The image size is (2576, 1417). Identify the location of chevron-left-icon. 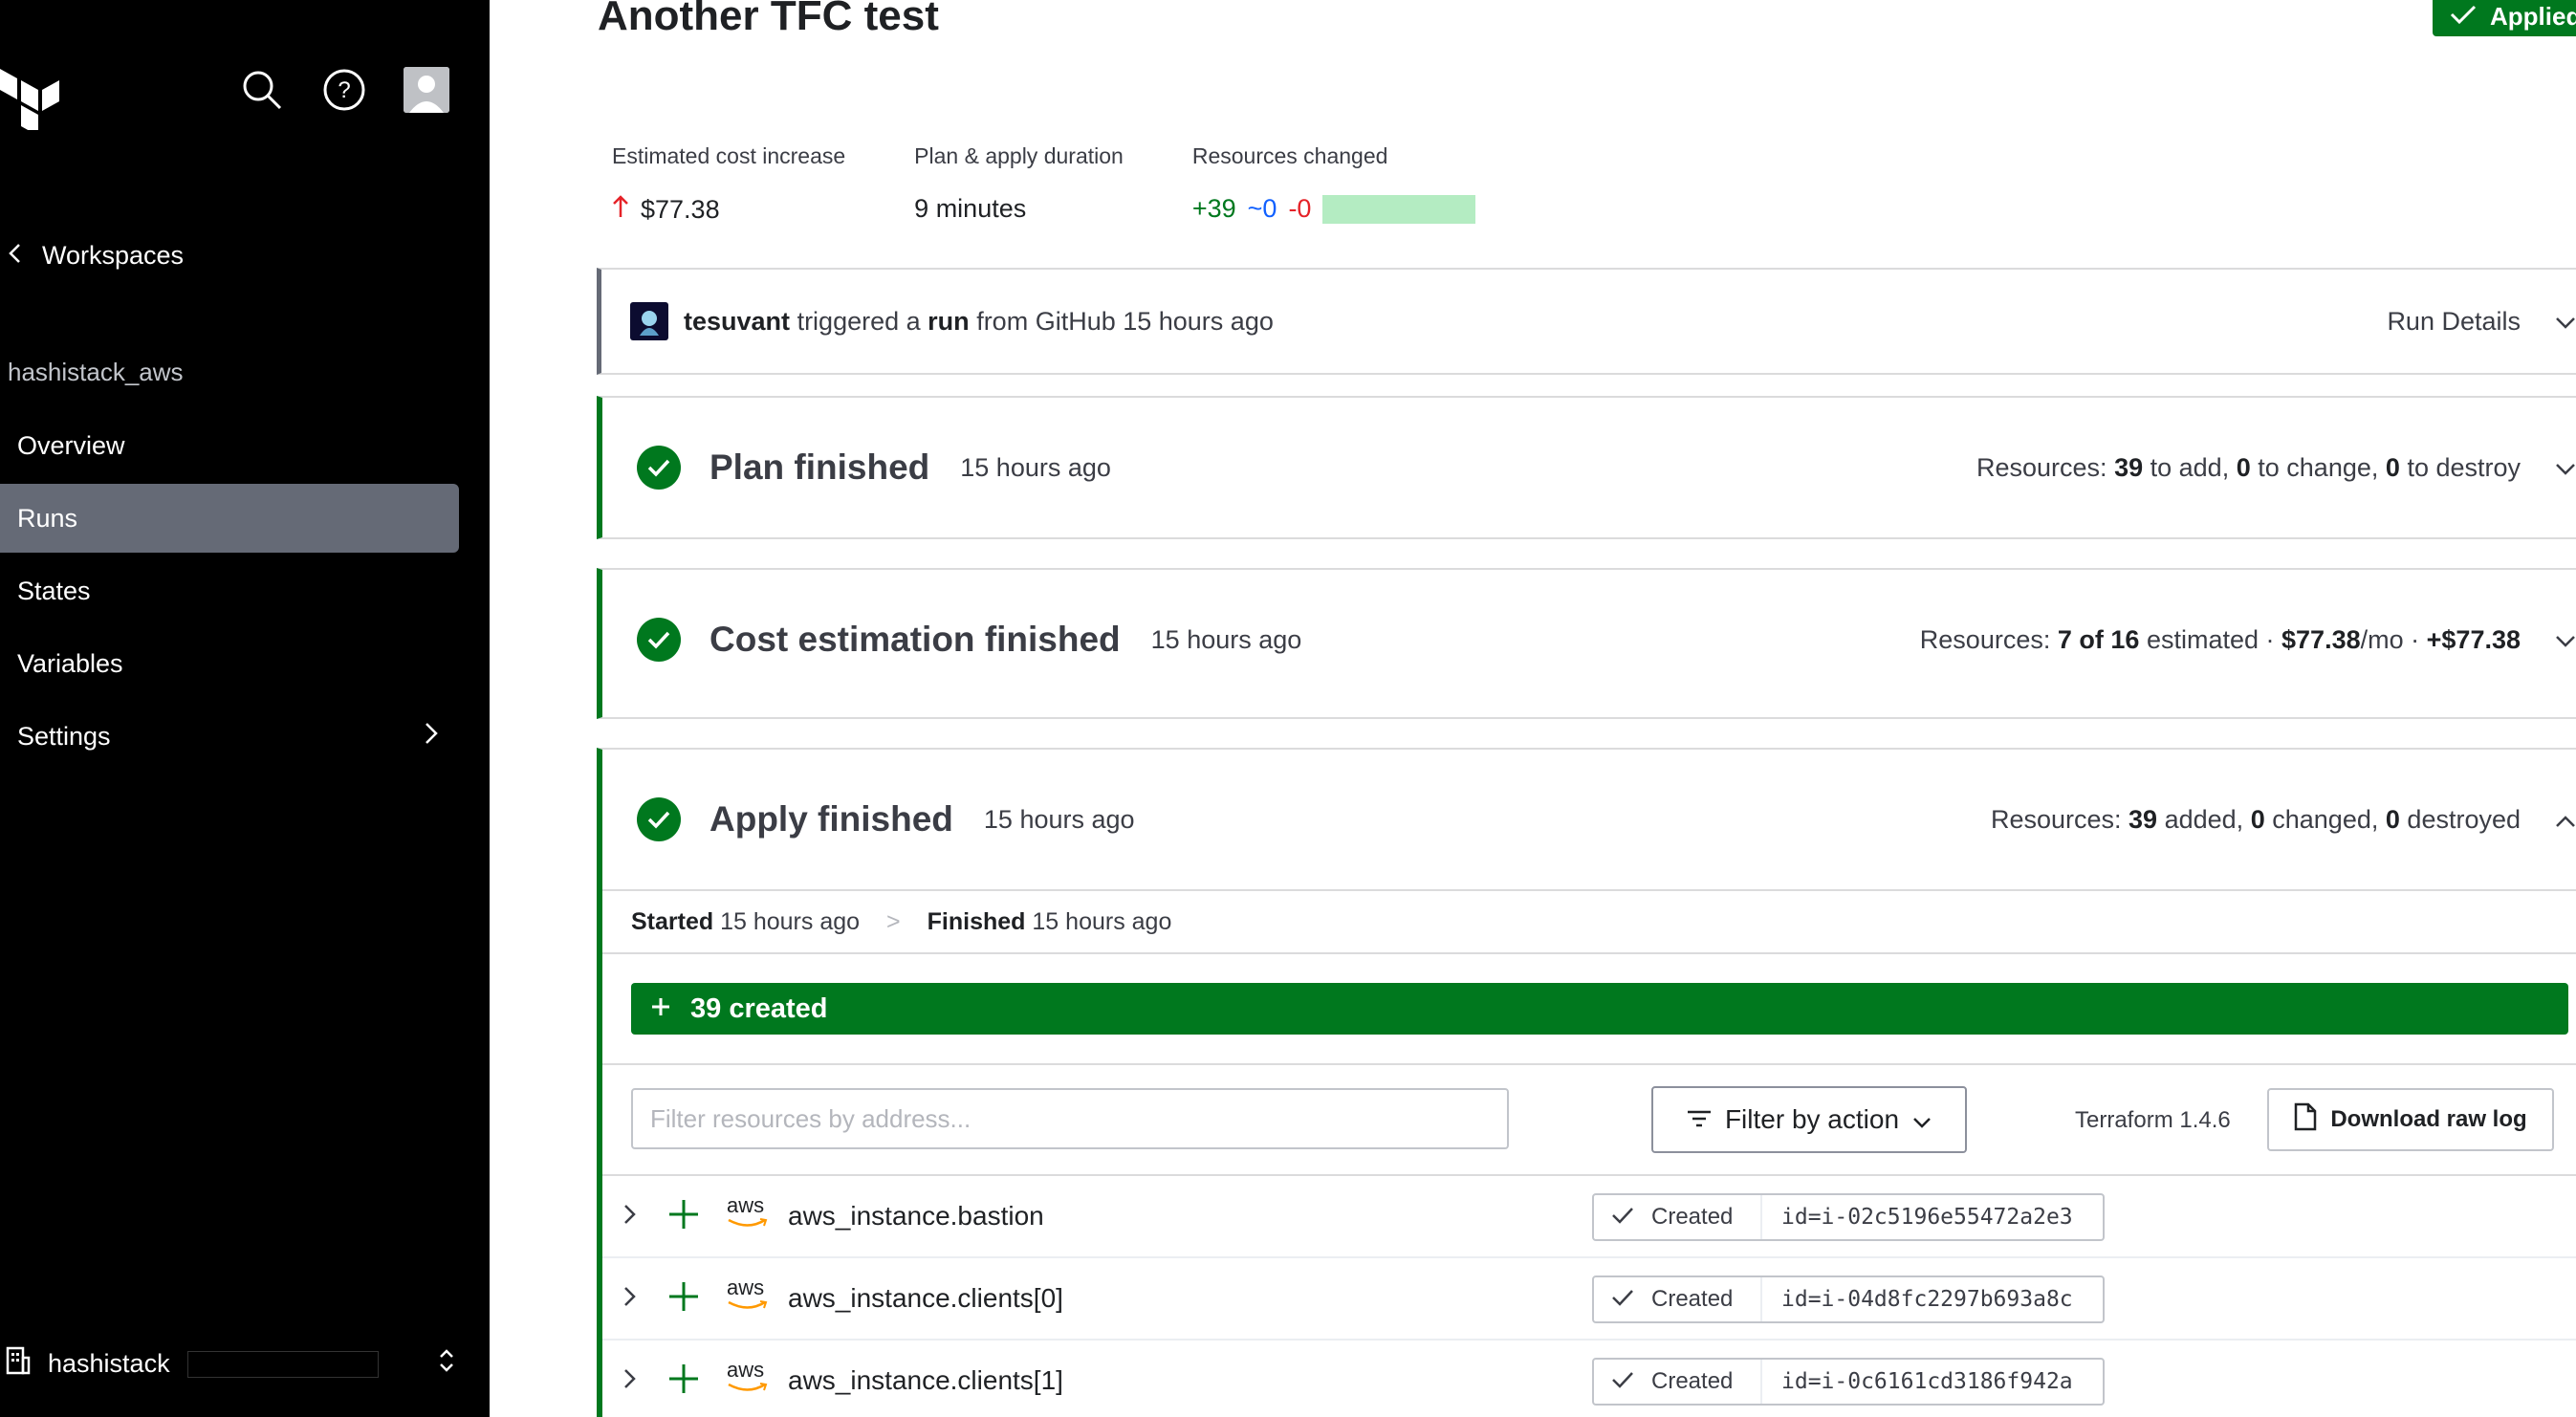
(14, 256).